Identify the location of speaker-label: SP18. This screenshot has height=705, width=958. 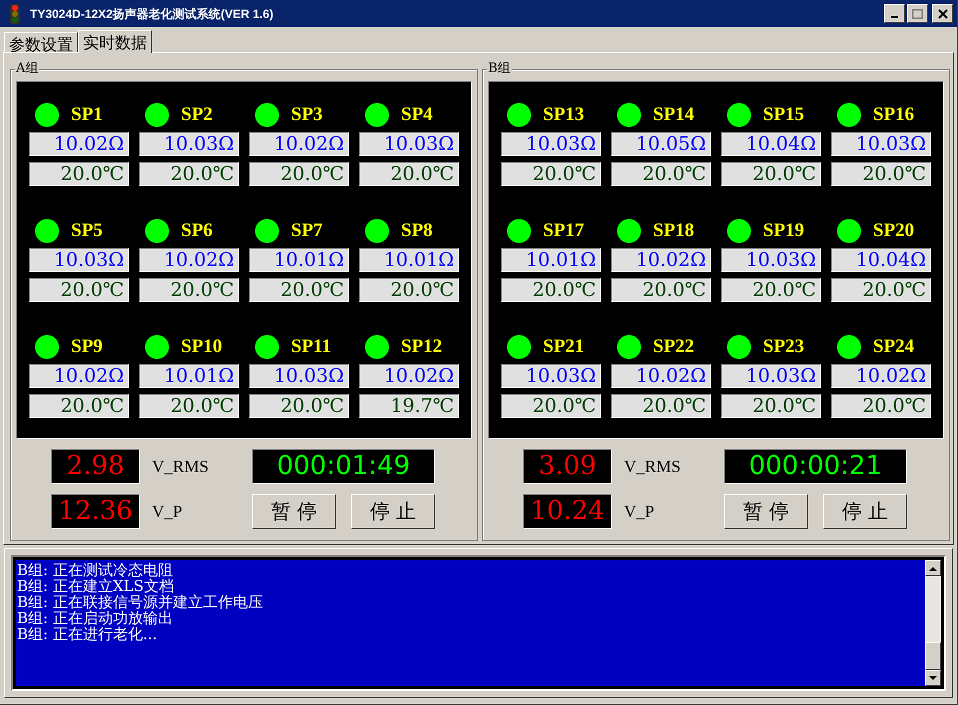
(673, 230).